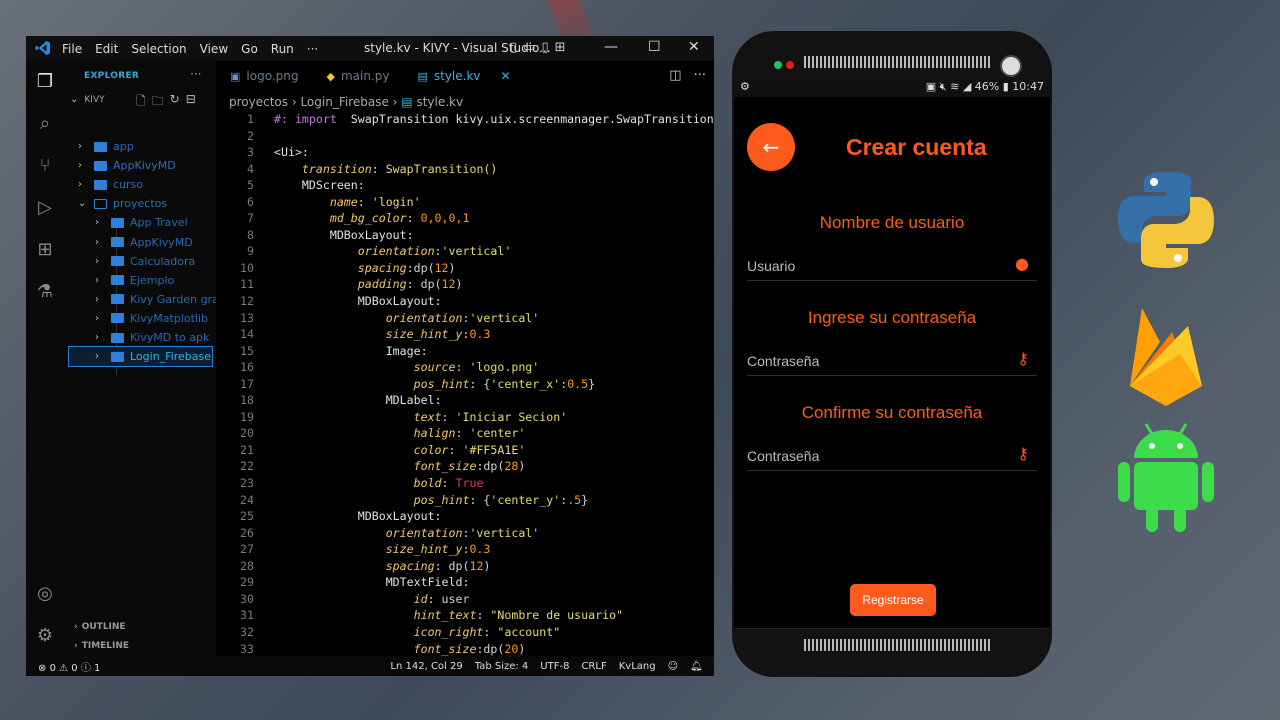 This screenshot has width=1280, height=720. Describe the element at coordinates (892, 456) in the screenshot. I see `confirm-password-field: Contraseña ⚷` at that location.